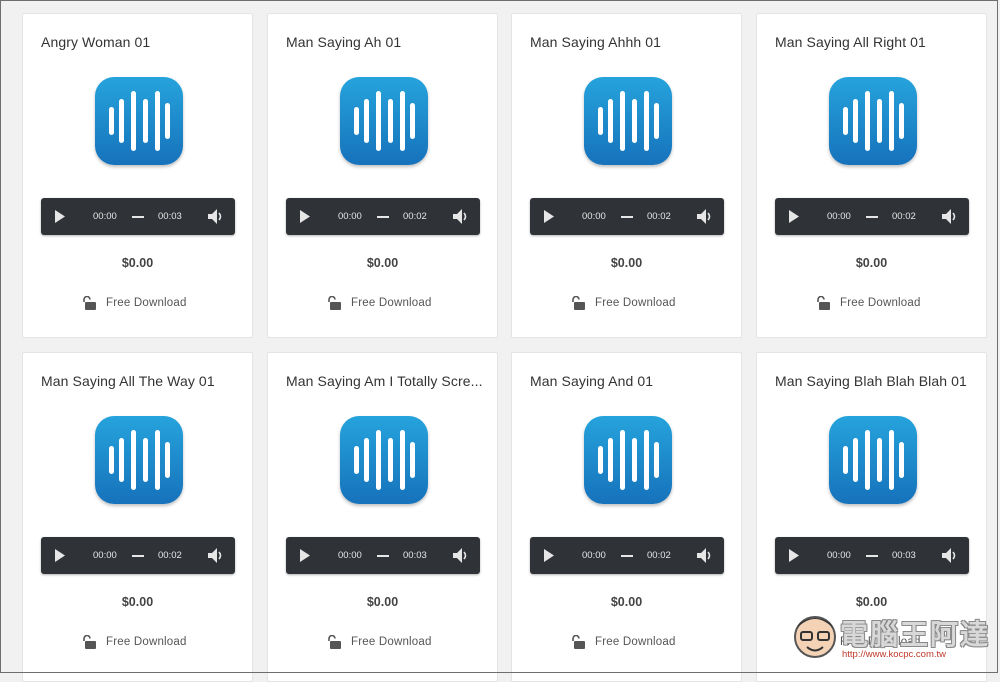 The width and height of the screenshot is (1000, 682). I want to click on sound-title: Angry Woman 01, so click(141, 42).